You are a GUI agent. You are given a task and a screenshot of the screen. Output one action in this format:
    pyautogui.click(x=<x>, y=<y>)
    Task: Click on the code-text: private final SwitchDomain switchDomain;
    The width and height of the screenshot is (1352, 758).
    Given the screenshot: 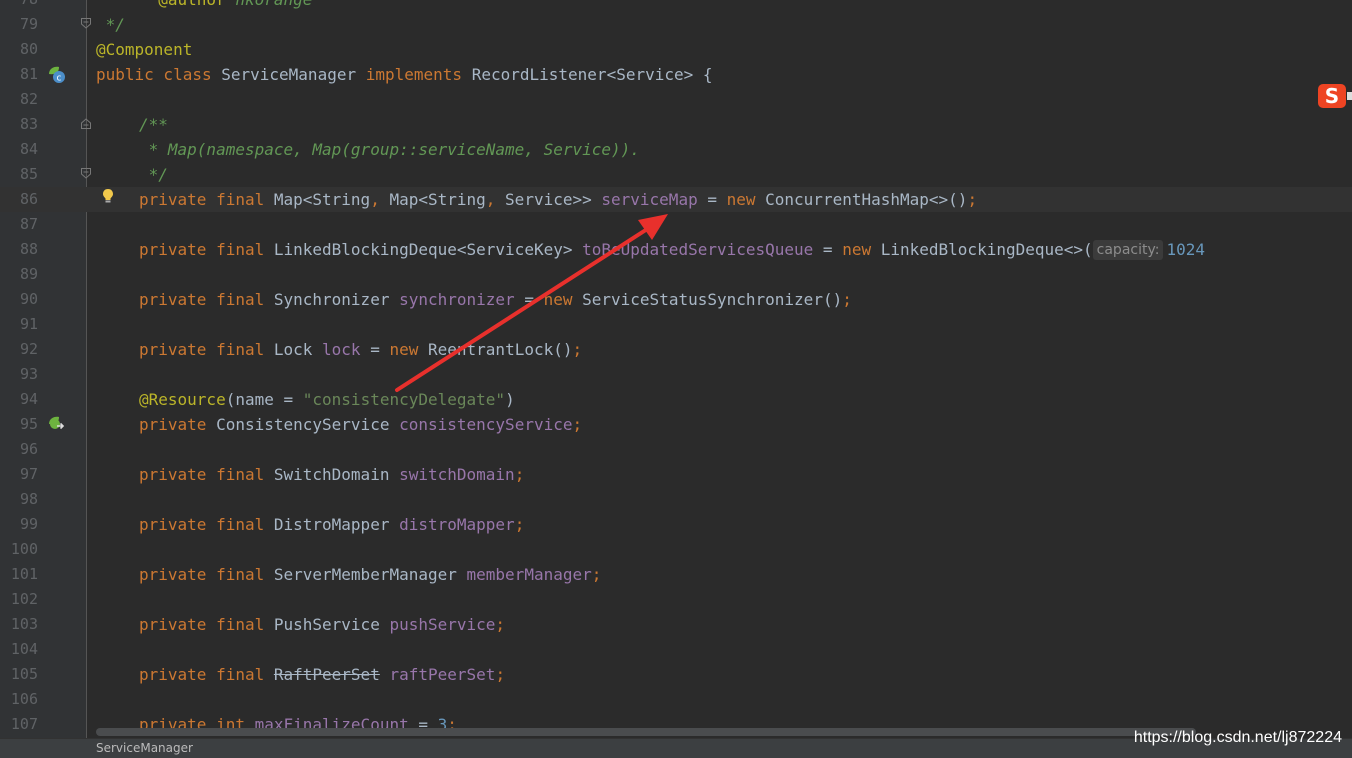 What is the action you would take?
    pyautogui.click(x=331, y=474)
    